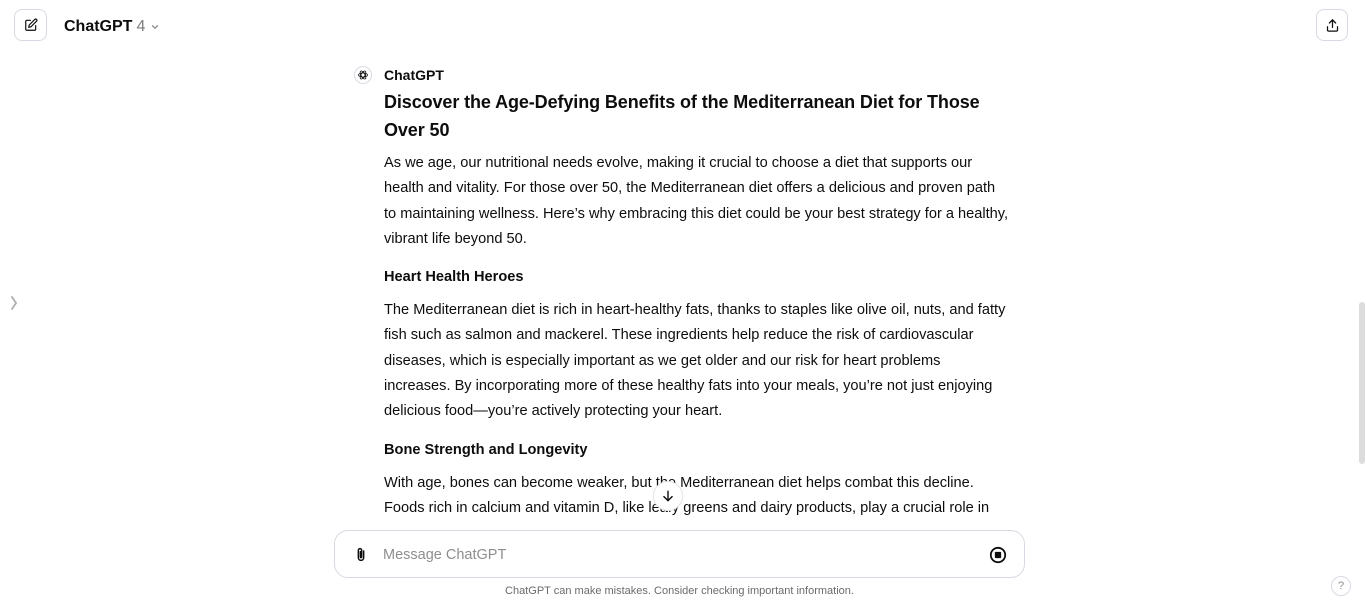 The height and width of the screenshot is (607, 1366). I want to click on section-heading: Bone Strength and Longevity, so click(486, 449).